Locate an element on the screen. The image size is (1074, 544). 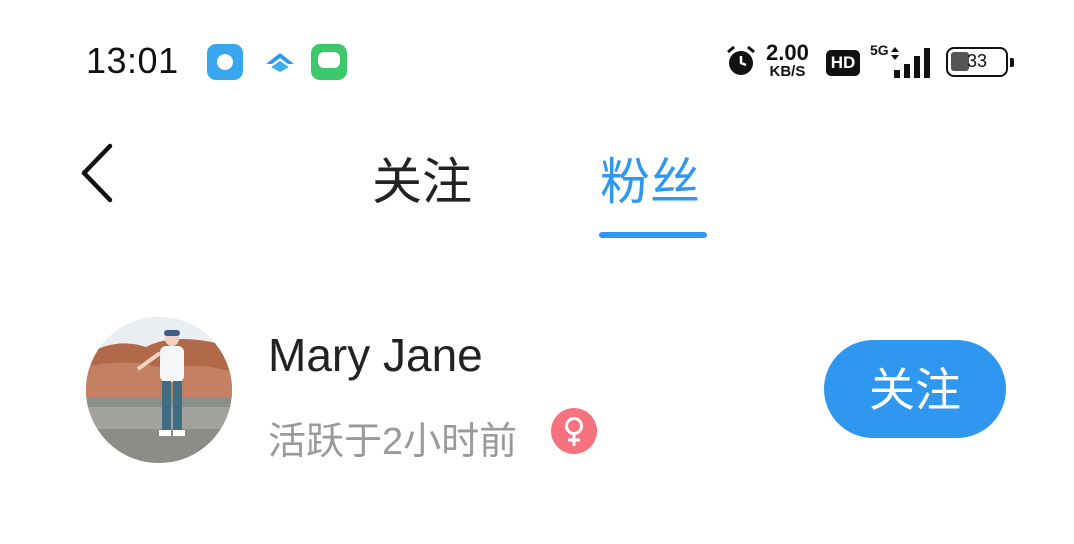
battery-icon: 33 is located at coordinates (980, 62).